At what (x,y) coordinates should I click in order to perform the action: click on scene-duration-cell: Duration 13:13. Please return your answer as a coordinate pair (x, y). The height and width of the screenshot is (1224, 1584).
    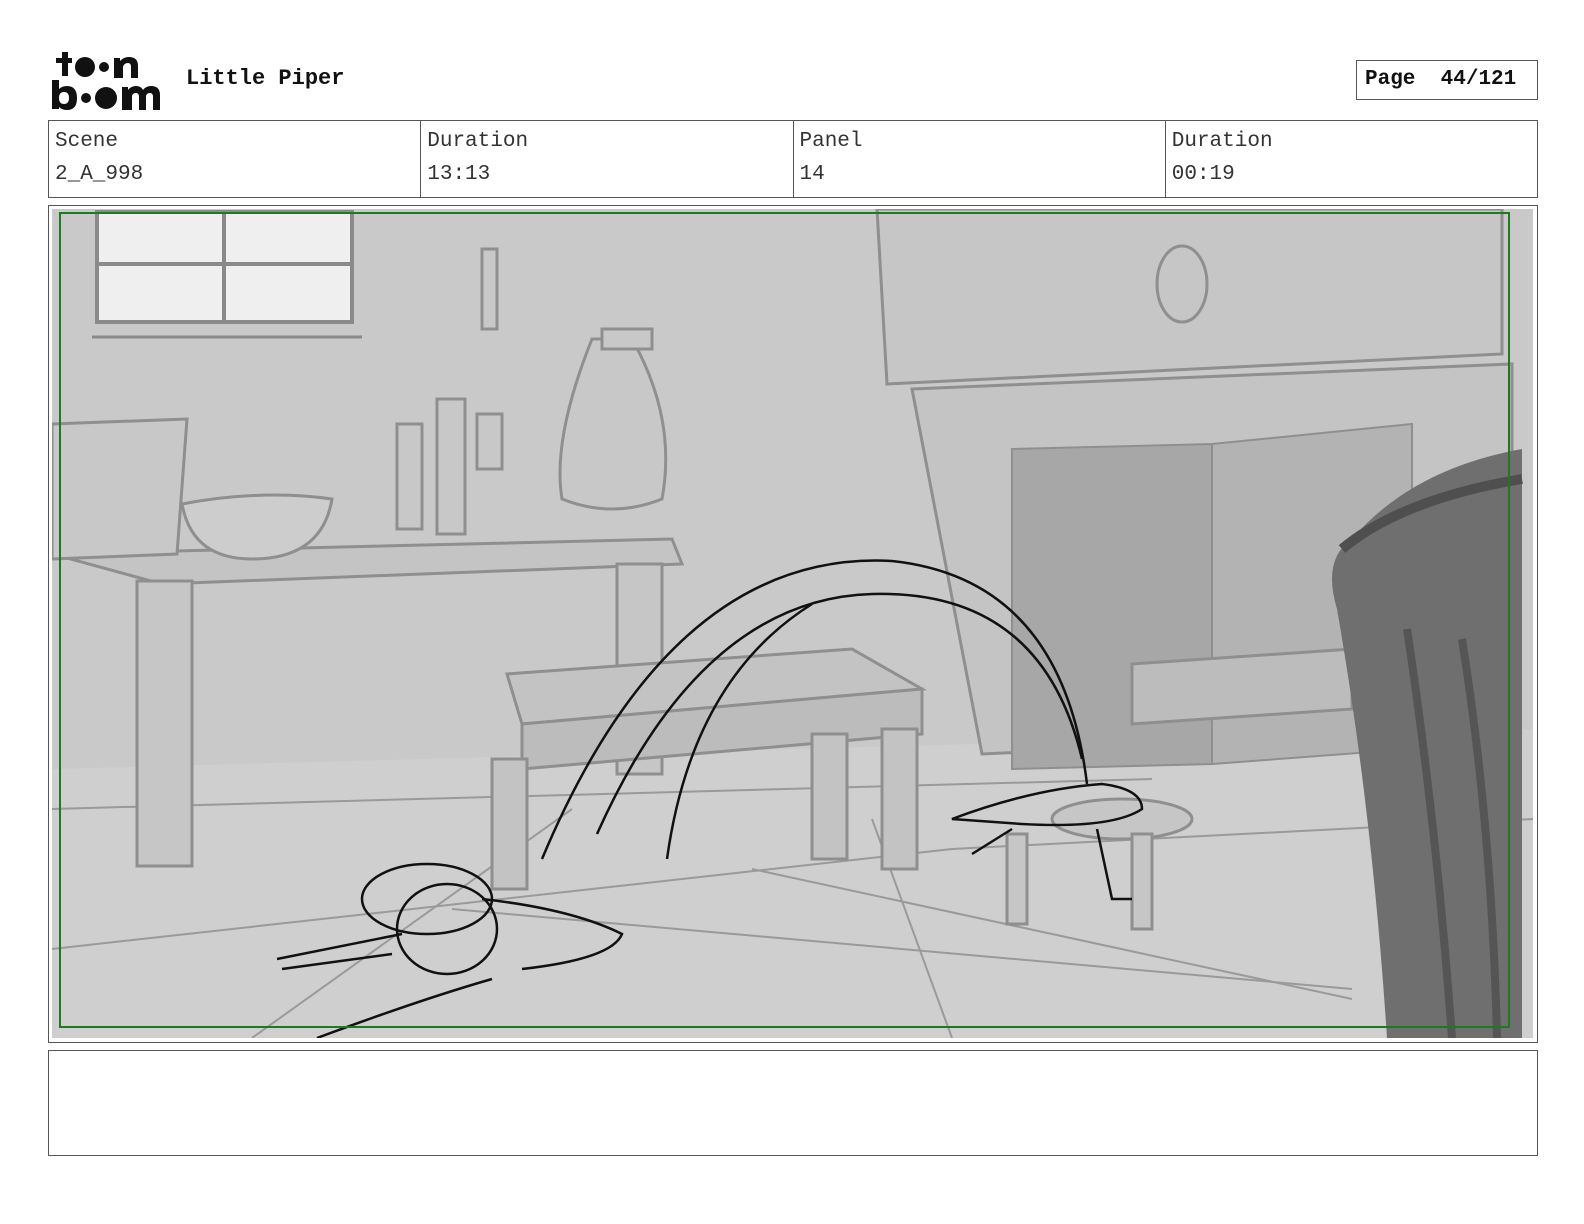
    Looking at the image, I should click on (607, 159).